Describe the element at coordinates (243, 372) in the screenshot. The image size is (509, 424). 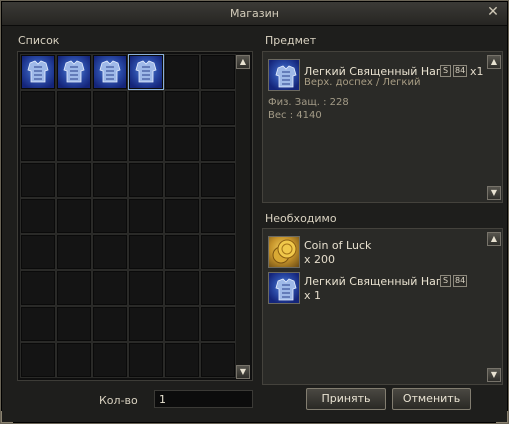
I see `grid-scroll-down-icon: ▼` at that location.